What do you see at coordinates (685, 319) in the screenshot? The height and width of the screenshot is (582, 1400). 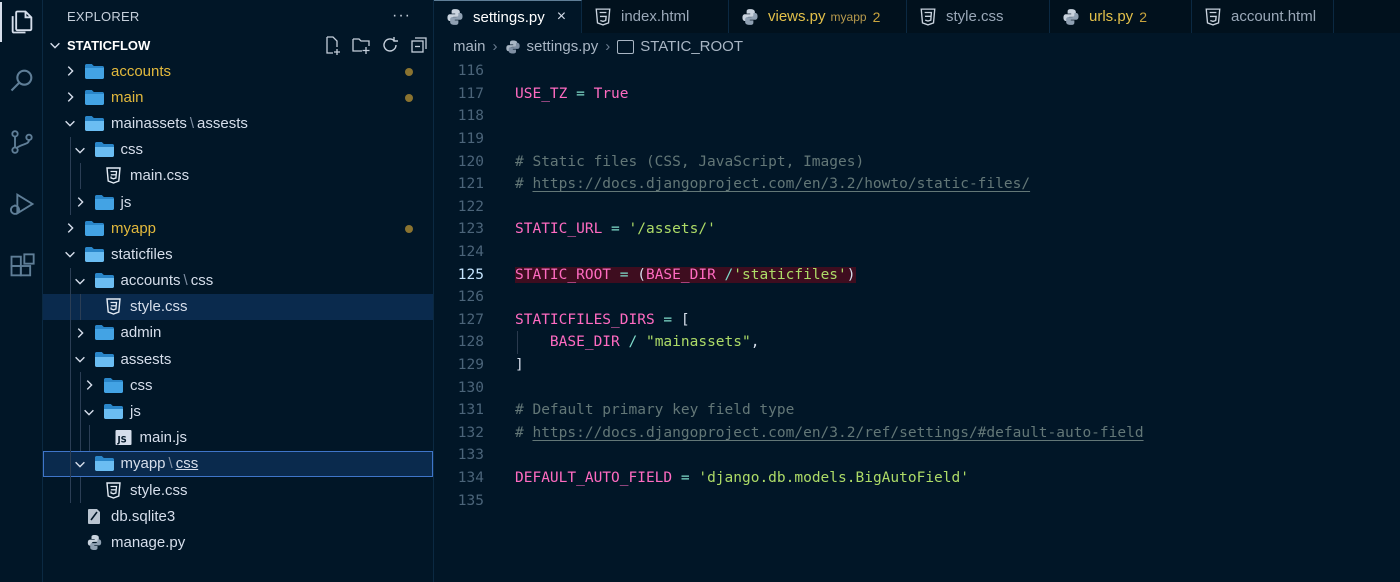 I see `code-token: [` at bounding box center [685, 319].